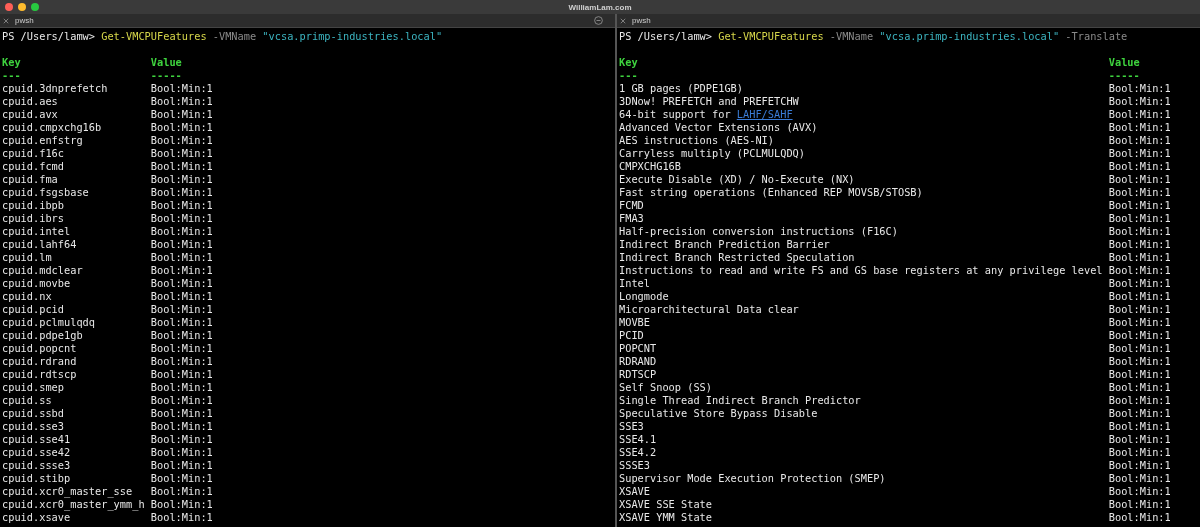 This screenshot has height=527, width=1200. What do you see at coordinates (39, 374) in the screenshot?
I see `key-text: cpuid.rdtscp` at bounding box center [39, 374].